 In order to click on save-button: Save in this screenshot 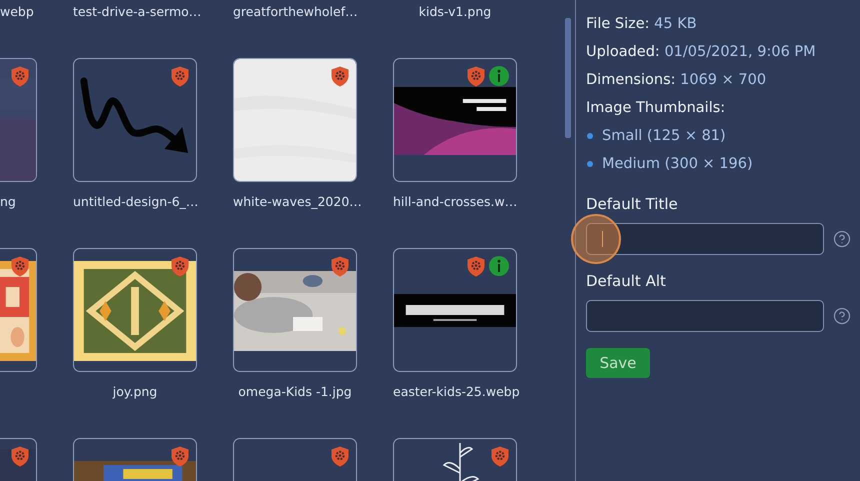, I will do `click(618, 363)`.